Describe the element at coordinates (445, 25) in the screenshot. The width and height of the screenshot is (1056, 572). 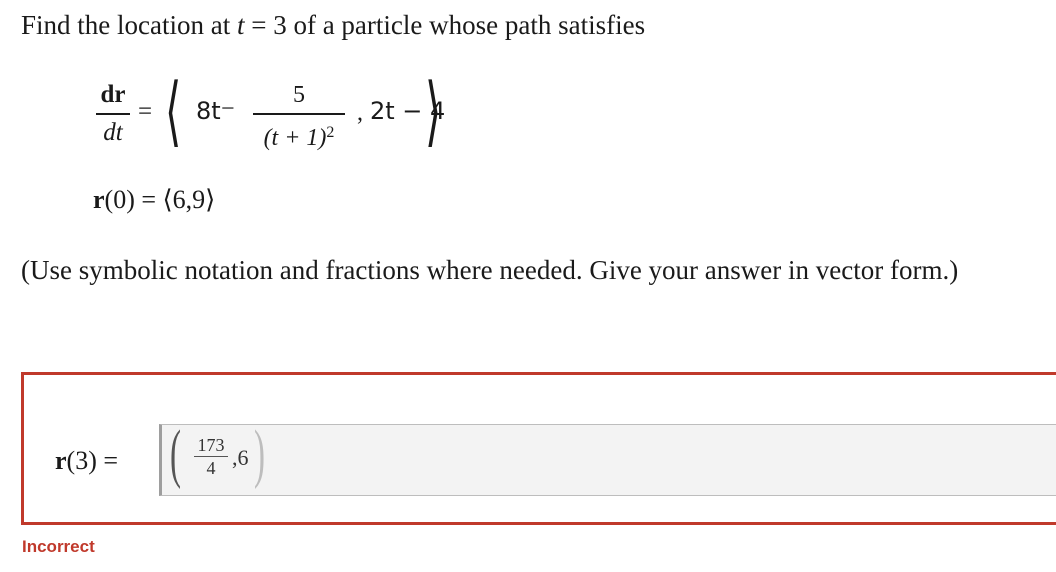
I see `question-suffix: = 3 of a particle whose path satisfies` at that location.